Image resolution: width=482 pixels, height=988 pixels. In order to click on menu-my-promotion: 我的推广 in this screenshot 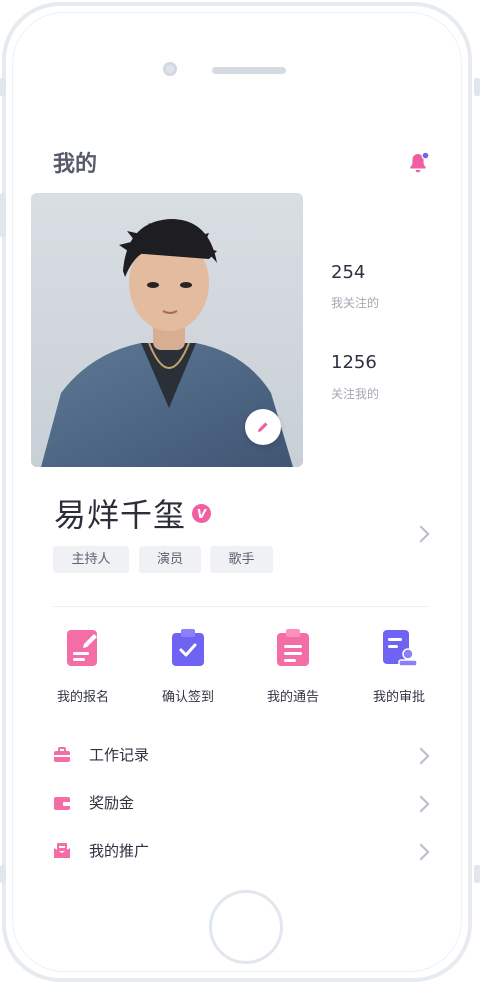, I will do `click(241, 854)`.